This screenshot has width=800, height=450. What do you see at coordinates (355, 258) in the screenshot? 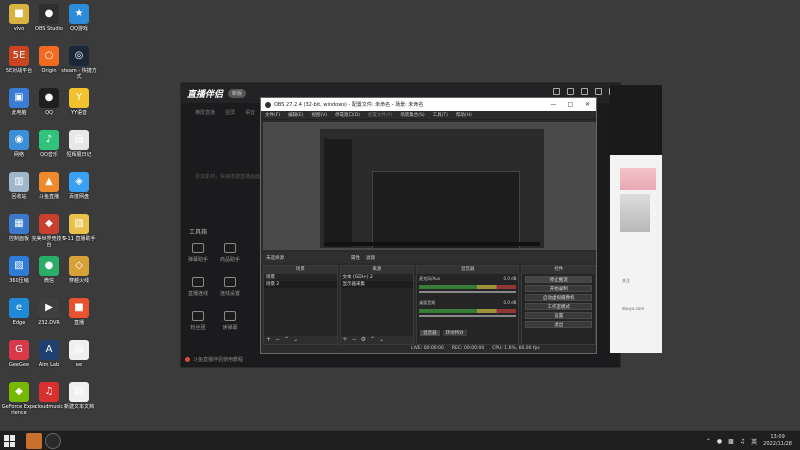
I see `properties-button: 属性` at bounding box center [355, 258].